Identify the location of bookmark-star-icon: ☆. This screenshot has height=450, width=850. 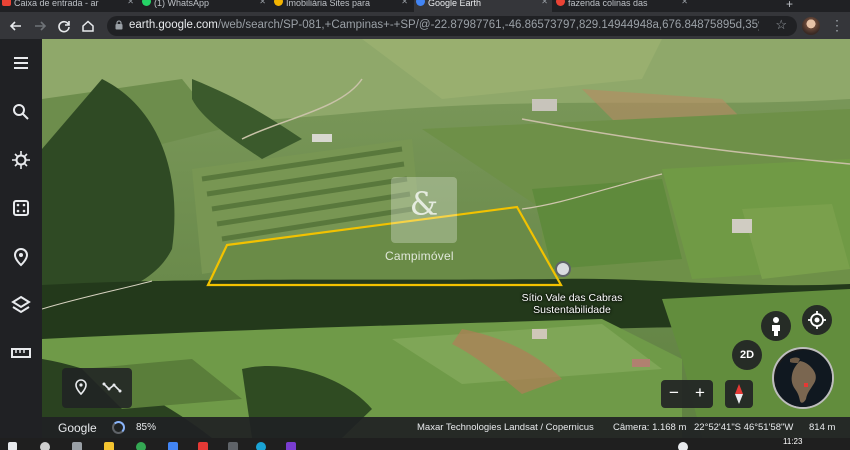
(781, 25).